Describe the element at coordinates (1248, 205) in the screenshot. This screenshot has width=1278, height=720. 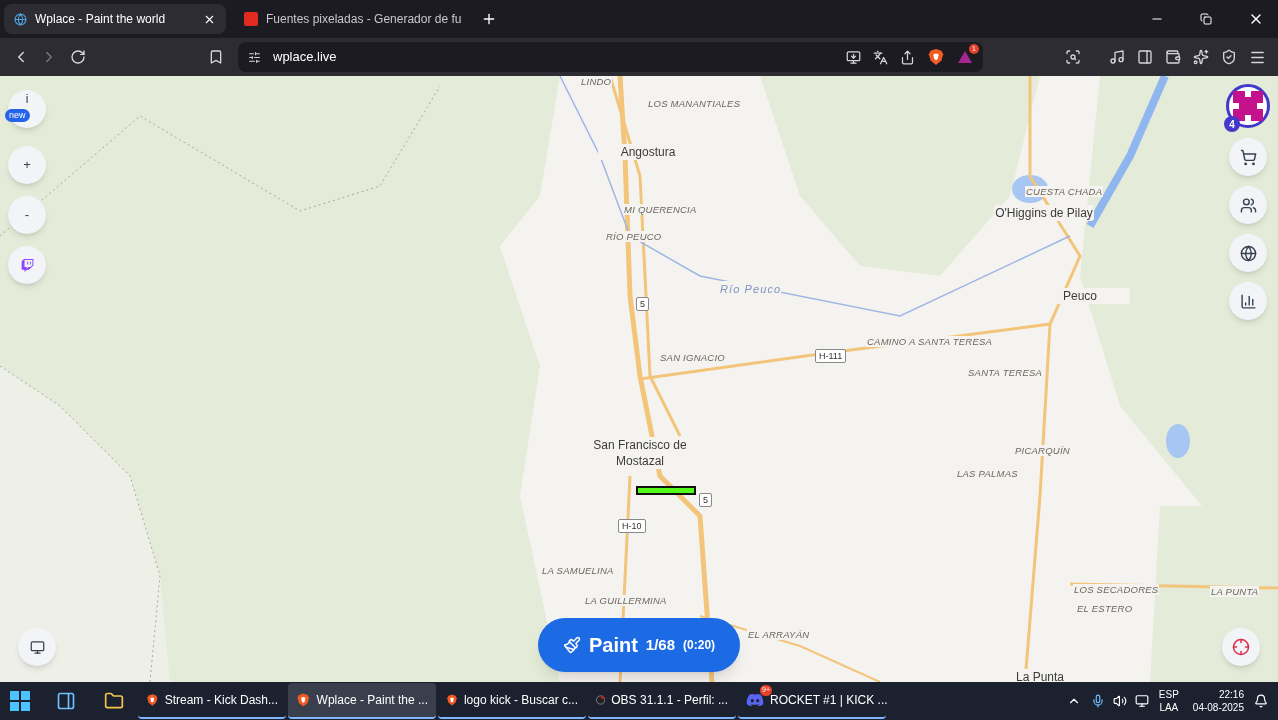
I see `group-icon` at that location.